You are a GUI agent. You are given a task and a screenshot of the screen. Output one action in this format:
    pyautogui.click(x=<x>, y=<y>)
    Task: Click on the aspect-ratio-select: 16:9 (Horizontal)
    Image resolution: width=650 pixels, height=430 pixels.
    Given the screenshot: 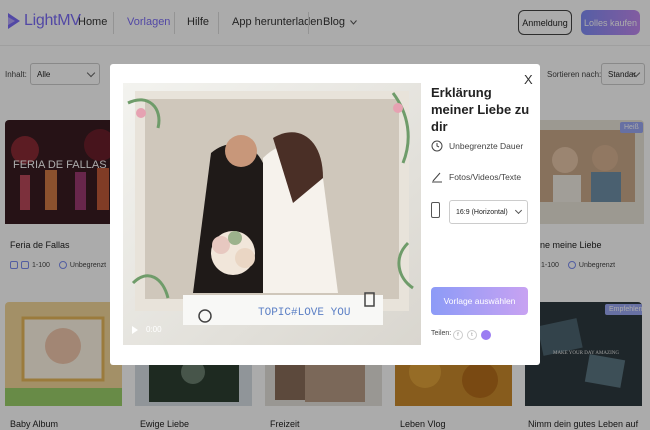 What is the action you would take?
    pyautogui.click(x=488, y=212)
    